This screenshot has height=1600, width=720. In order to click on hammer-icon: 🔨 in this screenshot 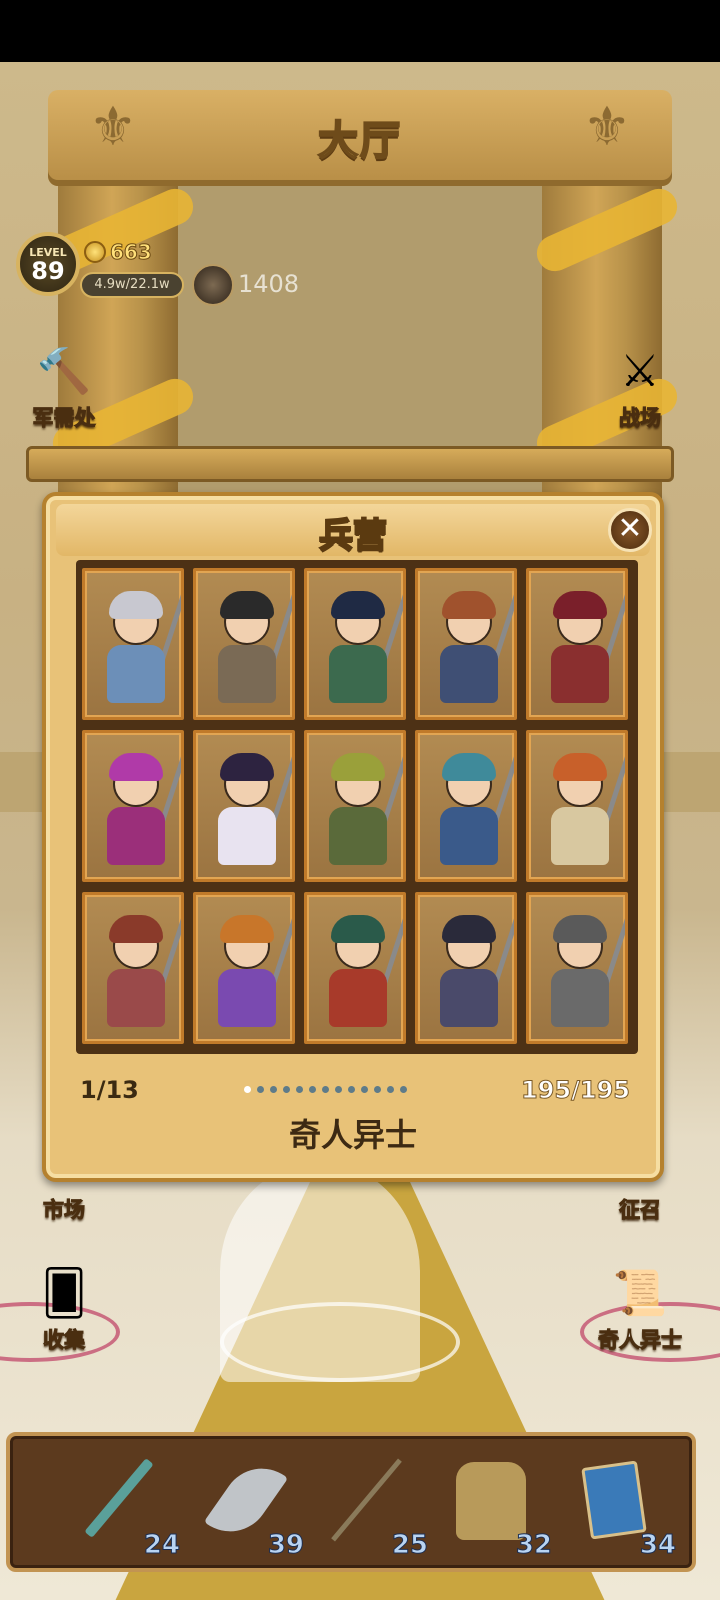, I will do `click(64, 371)`.